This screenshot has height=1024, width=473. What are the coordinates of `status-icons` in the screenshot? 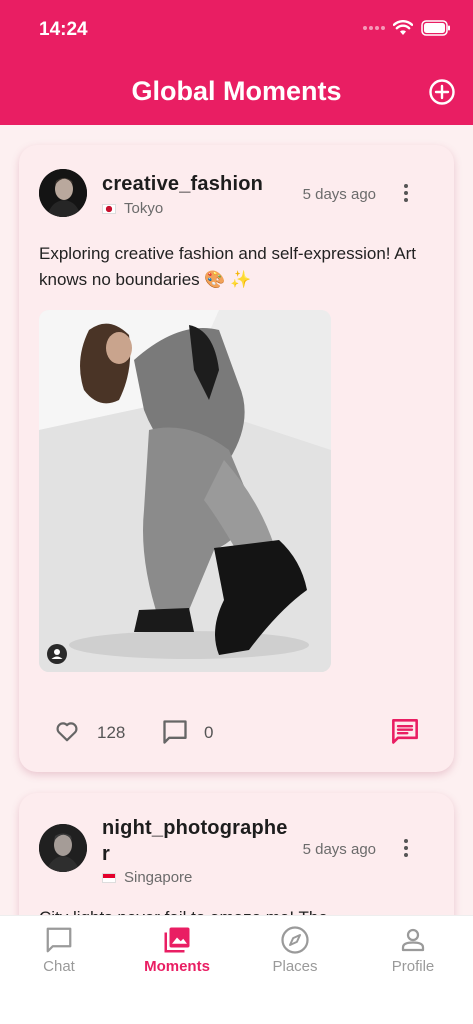 It's located at (407, 28).